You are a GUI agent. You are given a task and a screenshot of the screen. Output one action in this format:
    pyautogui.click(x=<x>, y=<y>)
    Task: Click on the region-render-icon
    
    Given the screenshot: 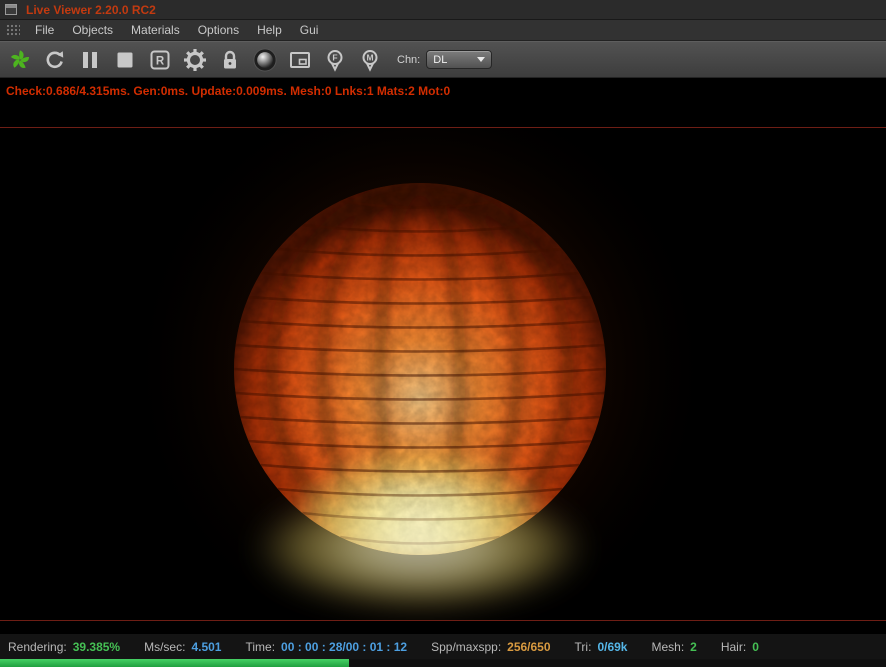 What is the action you would take?
    pyautogui.click(x=300, y=60)
    